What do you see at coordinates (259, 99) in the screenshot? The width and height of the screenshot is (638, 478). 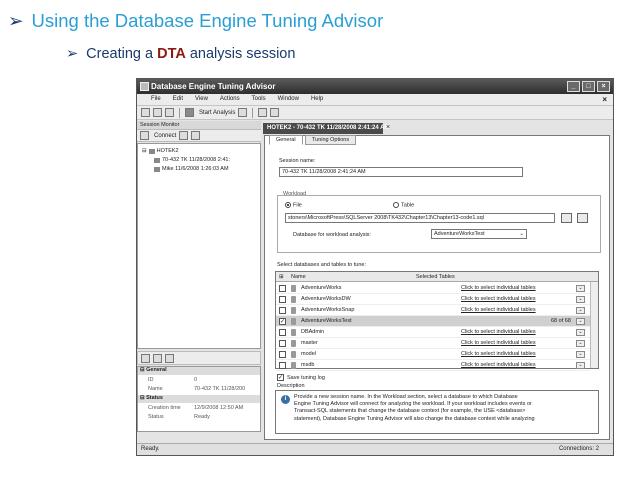 I see `menu-tools: Tools` at bounding box center [259, 99].